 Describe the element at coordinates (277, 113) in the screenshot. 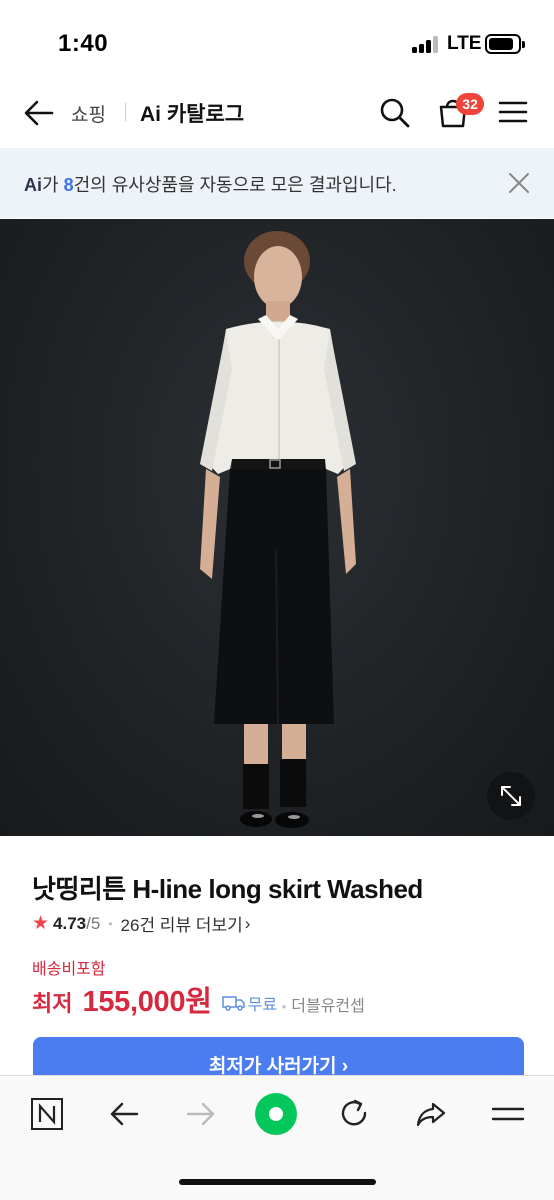

I see `nav-bar: 쇼핑 Ai 카탈로그 32` at that location.